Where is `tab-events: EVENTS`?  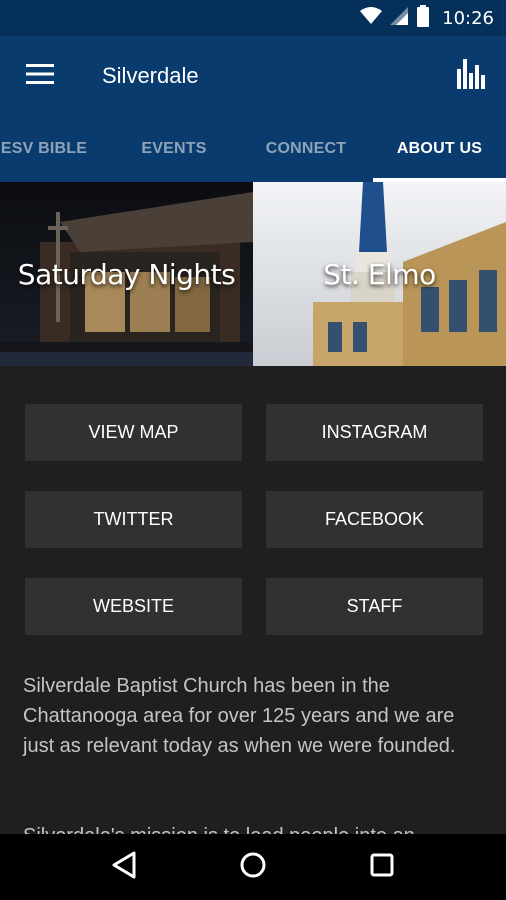 tab-events: EVENTS is located at coordinates (174, 149).